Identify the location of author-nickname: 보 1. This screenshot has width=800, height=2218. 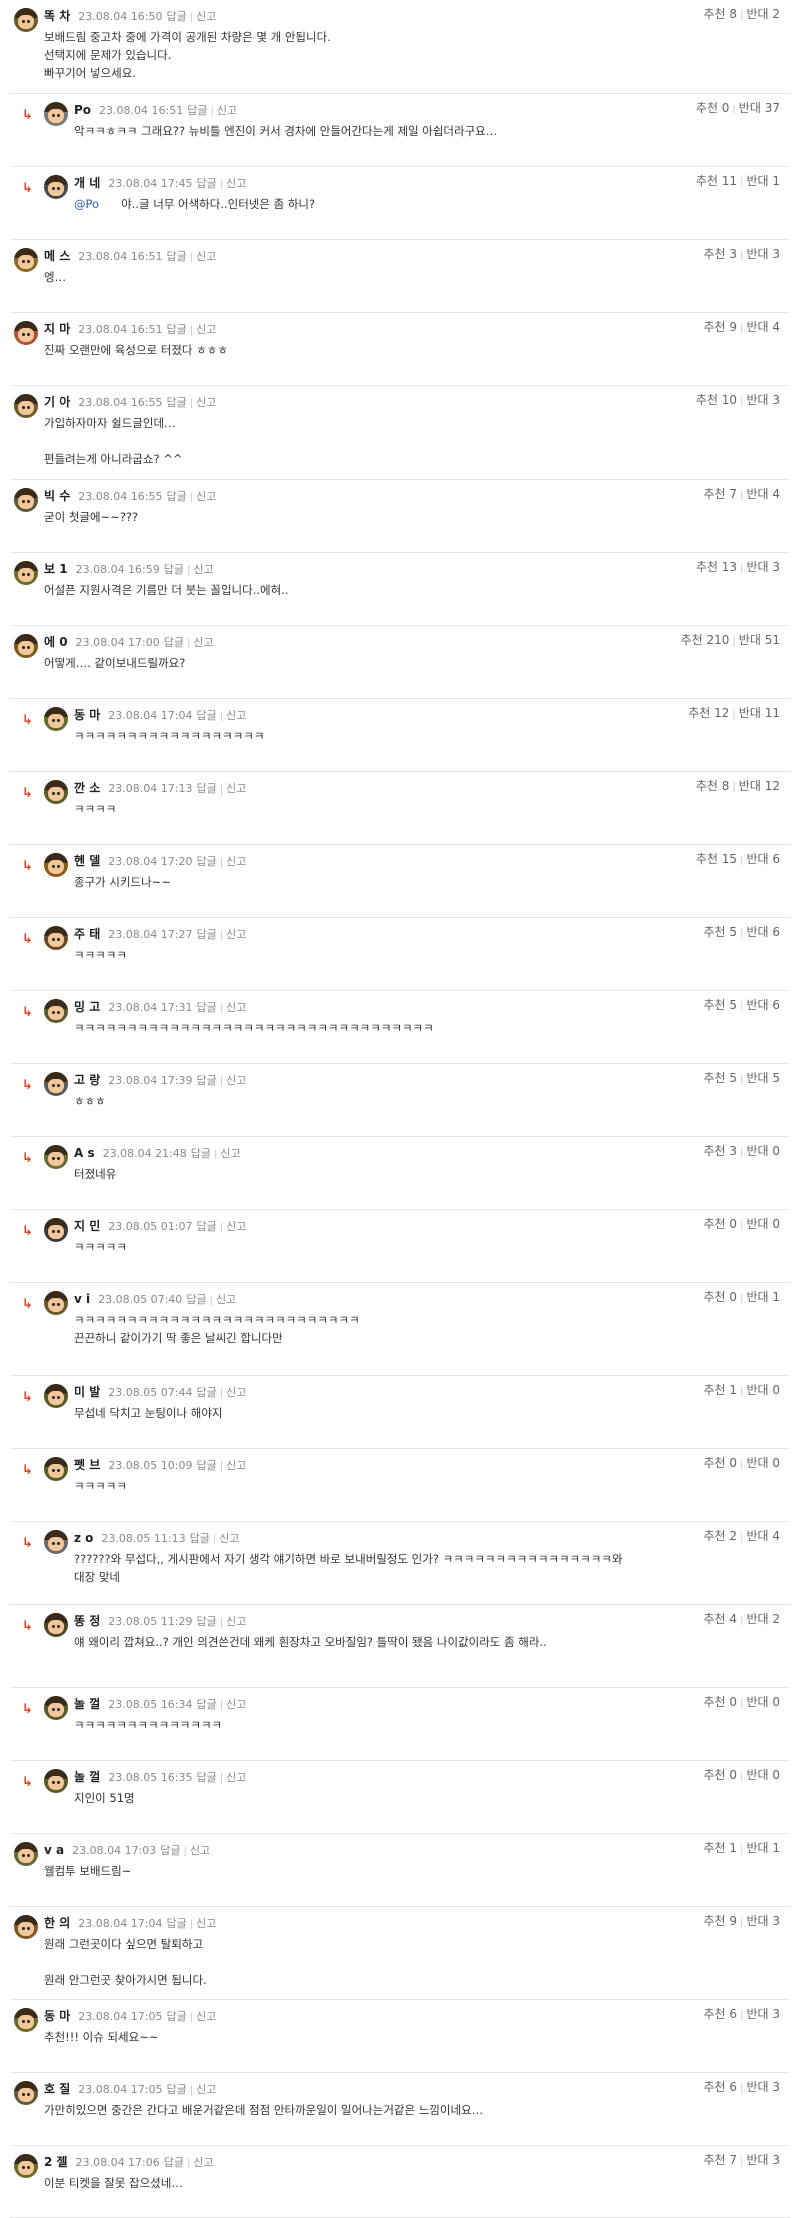
(56, 569).